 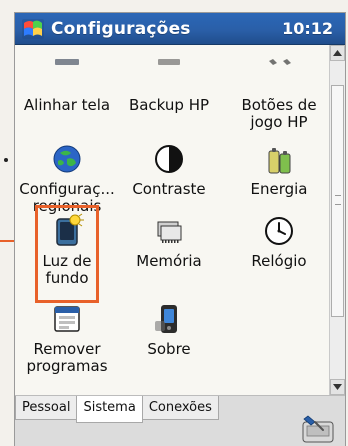 I want to click on settings-item-memoria: Memória, so click(x=169, y=241).